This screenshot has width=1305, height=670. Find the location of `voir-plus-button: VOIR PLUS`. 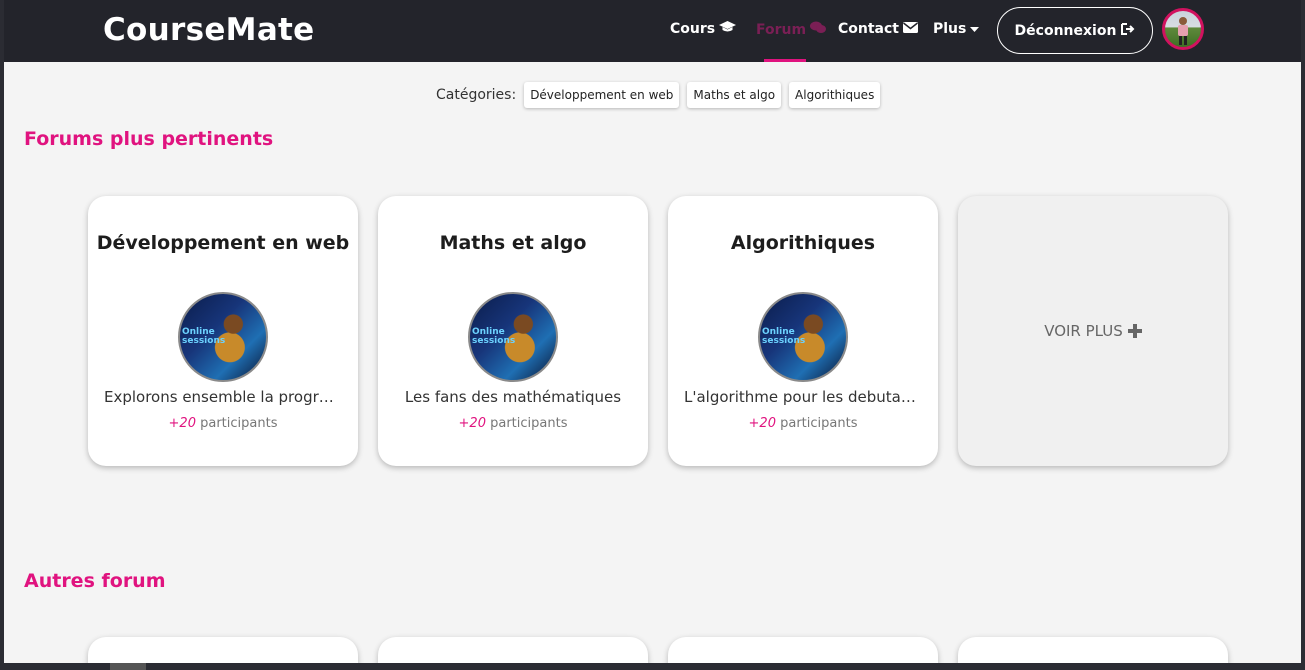

voir-plus-button: VOIR PLUS is located at coordinates (1093, 331).